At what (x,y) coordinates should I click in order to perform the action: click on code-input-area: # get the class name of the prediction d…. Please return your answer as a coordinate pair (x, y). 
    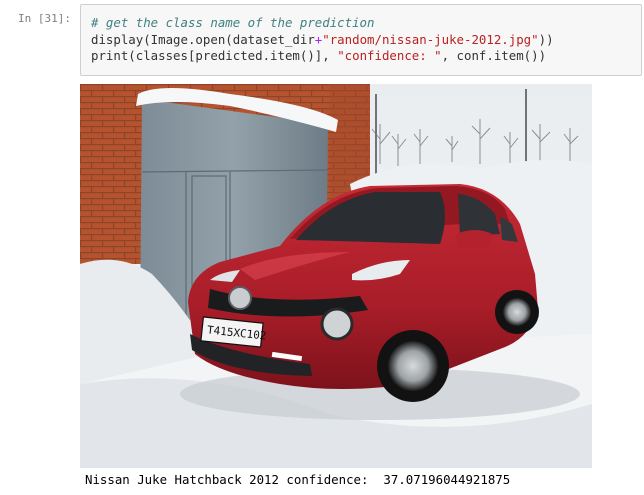
    Looking at the image, I should click on (361, 40).